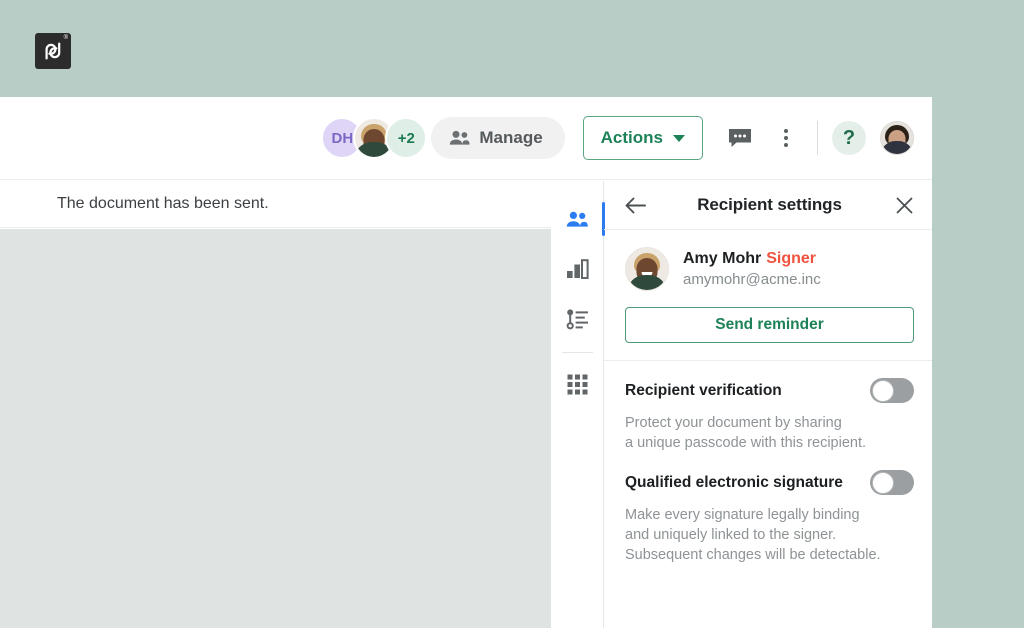 This screenshot has height=628, width=1024. What do you see at coordinates (817, 138) in the screenshot?
I see `toolbar-divider` at bounding box center [817, 138].